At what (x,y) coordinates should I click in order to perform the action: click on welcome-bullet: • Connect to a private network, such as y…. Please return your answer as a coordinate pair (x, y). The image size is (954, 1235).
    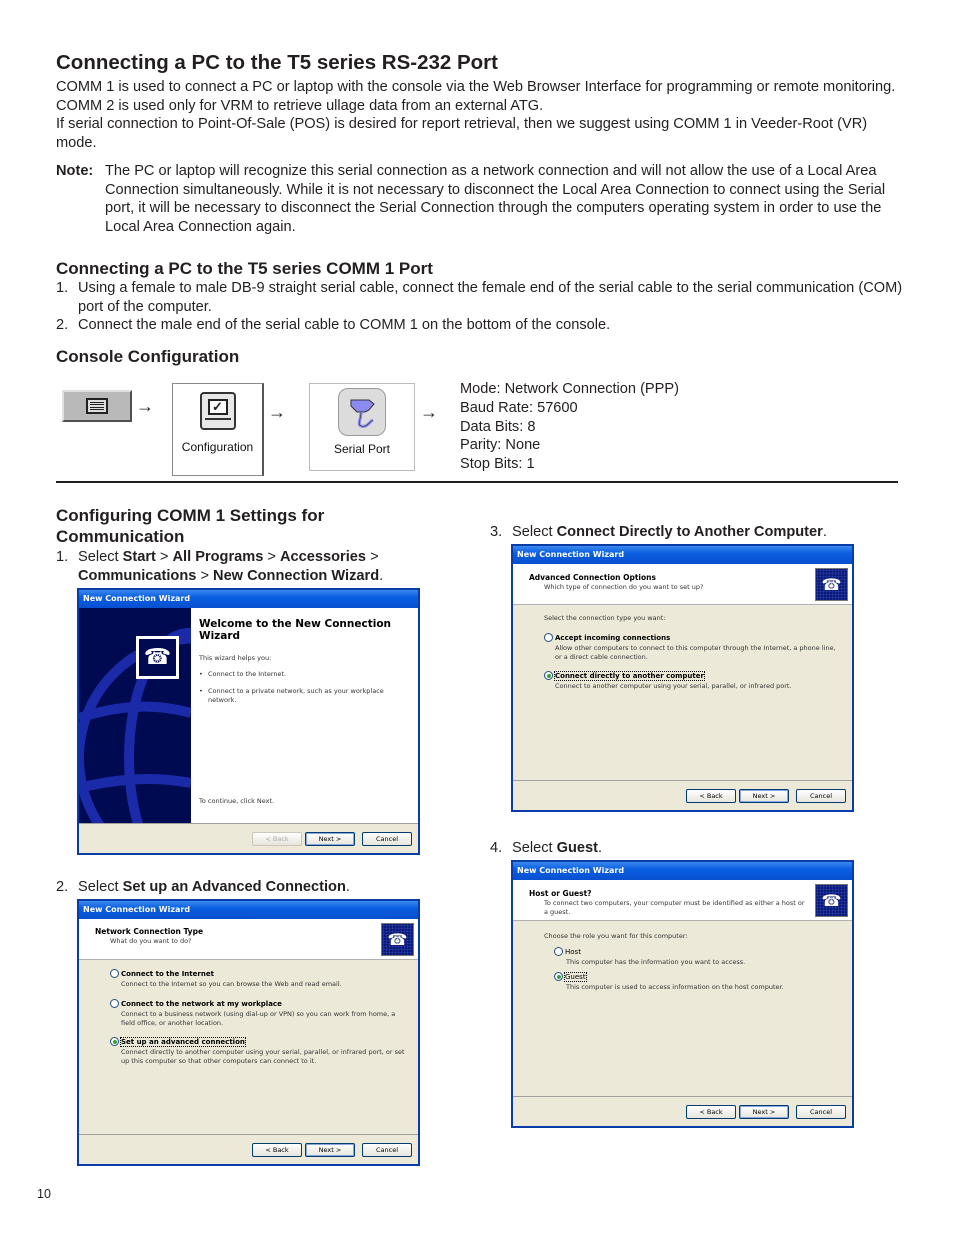
    Looking at the image, I should click on (291, 695).